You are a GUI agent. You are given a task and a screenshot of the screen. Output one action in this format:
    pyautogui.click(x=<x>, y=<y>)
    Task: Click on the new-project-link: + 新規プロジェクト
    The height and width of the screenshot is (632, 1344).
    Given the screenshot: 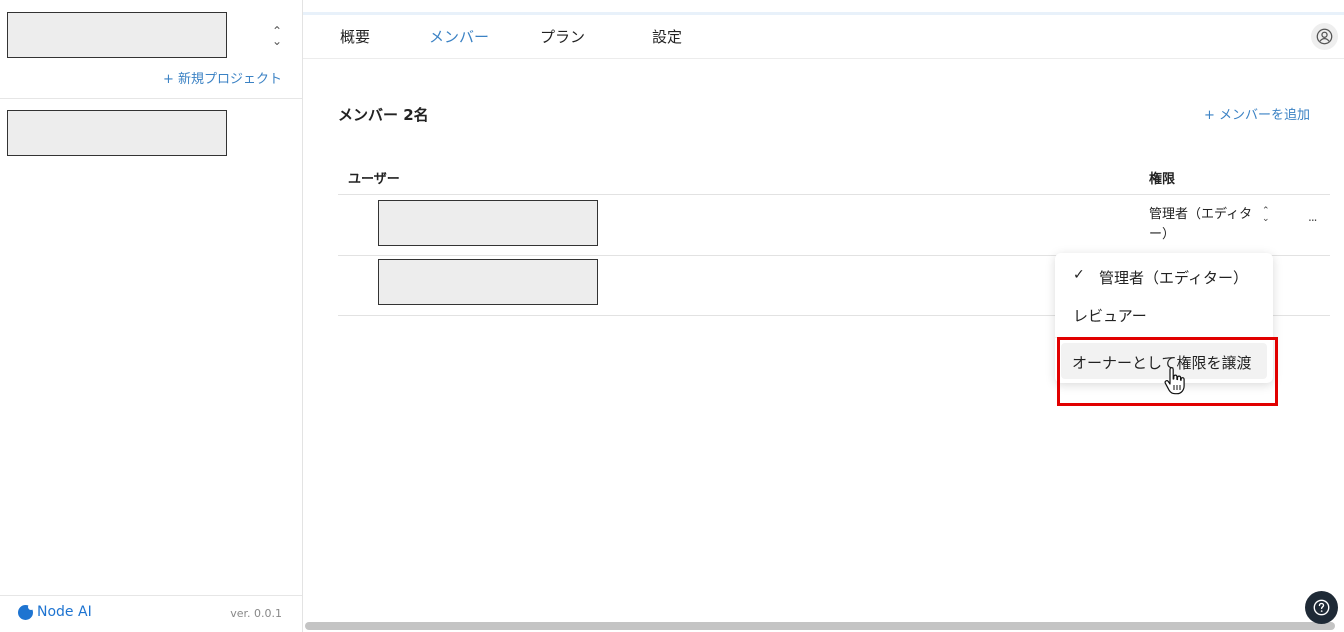 What is the action you would take?
    pyautogui.click(x=222, y=77)
    